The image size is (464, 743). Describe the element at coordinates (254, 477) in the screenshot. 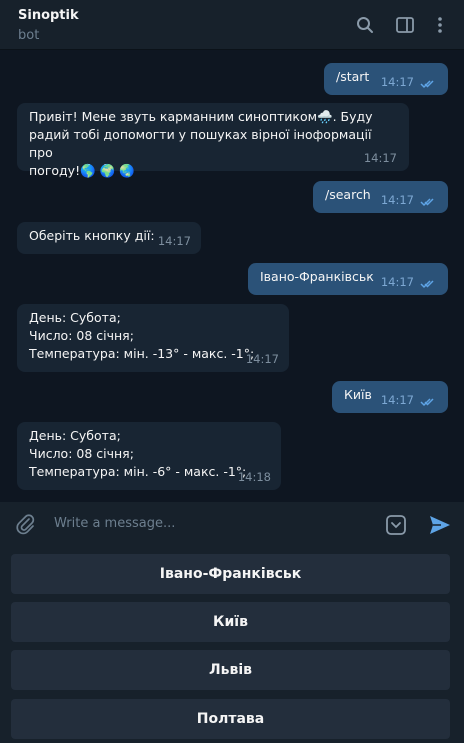

I see `message-time: 14:18` at that location.